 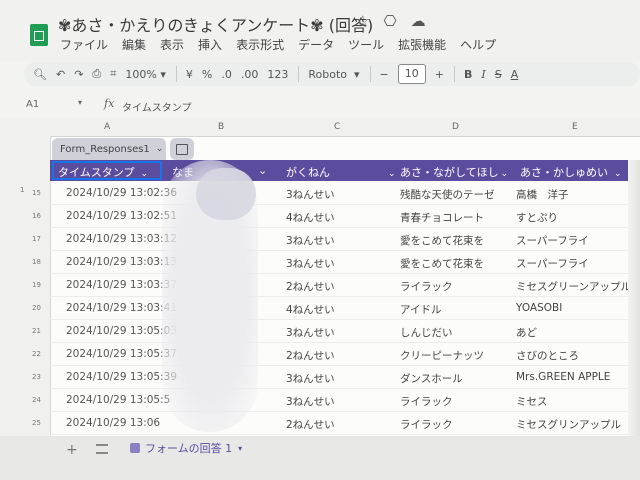 I want to click on artist-cell: ミセスグリーンアップル, so click(x=573, y=286).